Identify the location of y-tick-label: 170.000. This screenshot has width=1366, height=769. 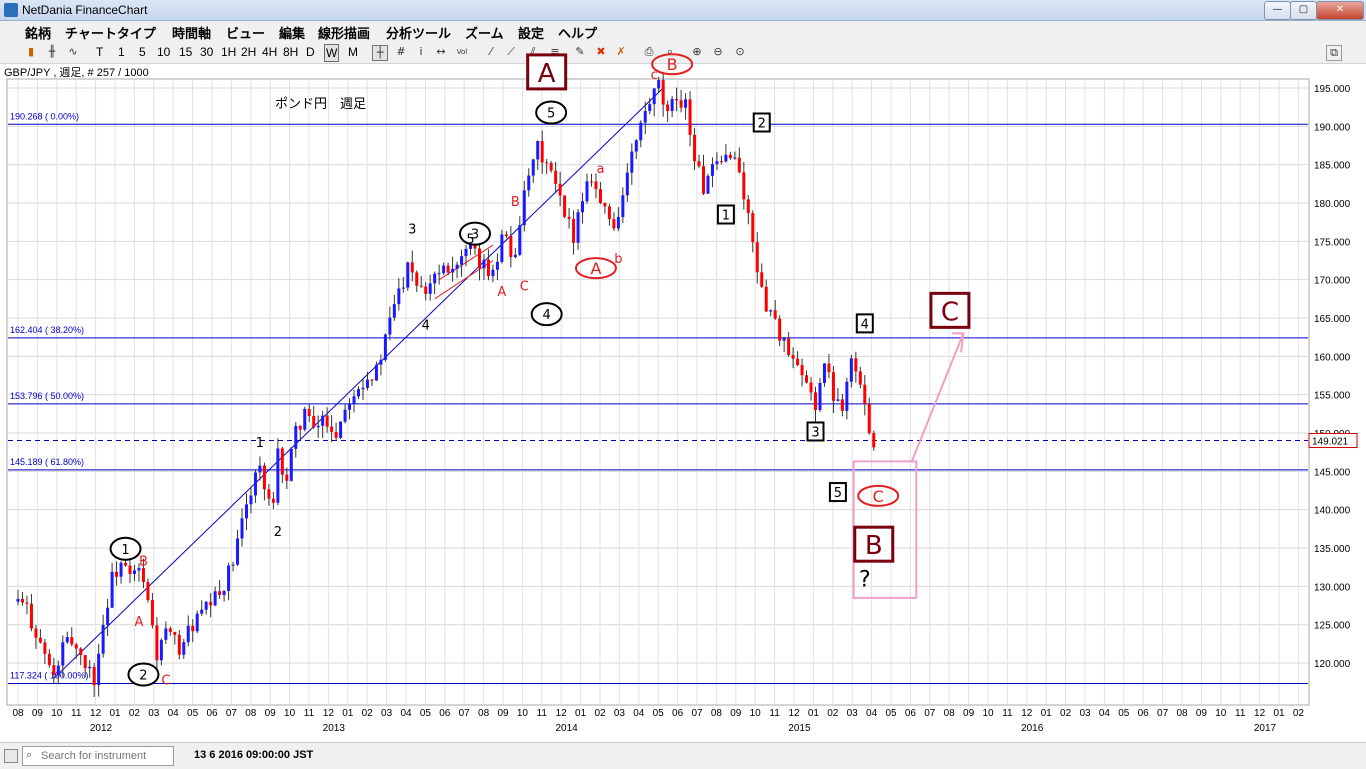
(1332, 281).